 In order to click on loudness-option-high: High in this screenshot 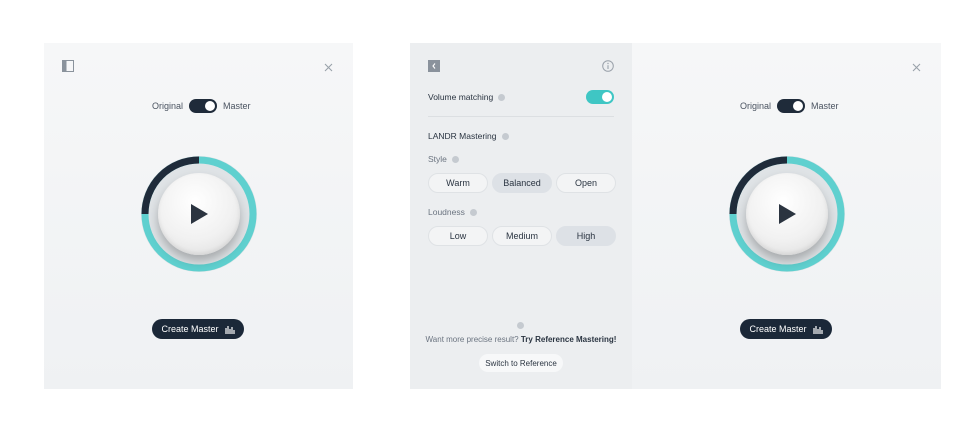, I will do `click(586, 236)`.